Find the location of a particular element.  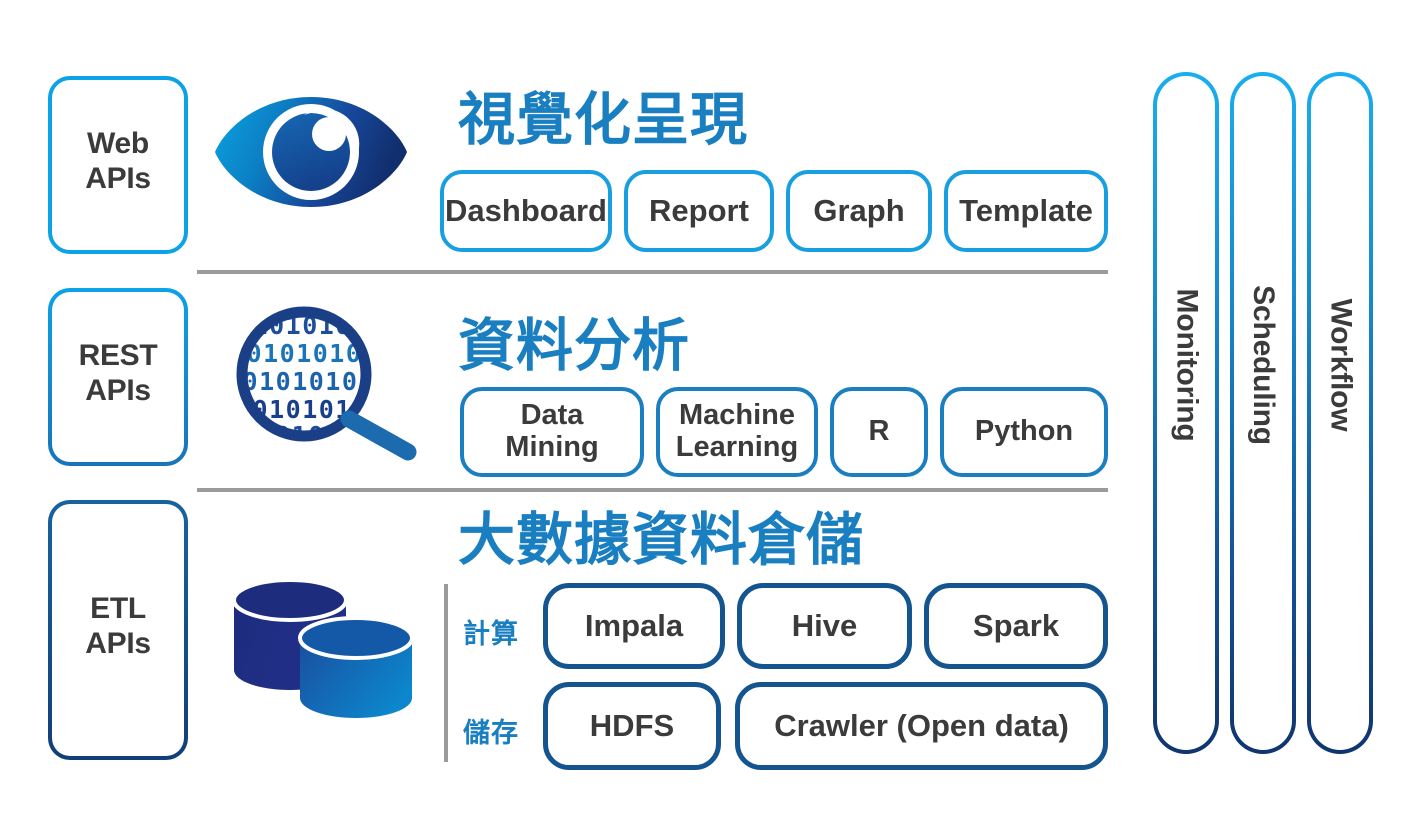

pill-crawler: Crawler (Open data) is located at coordinates (921, 726).